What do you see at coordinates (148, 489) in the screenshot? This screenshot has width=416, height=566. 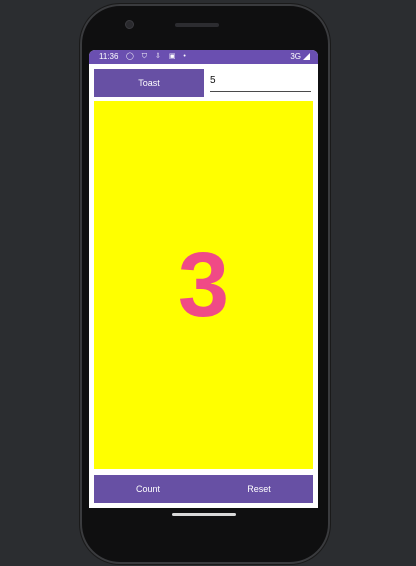 I see `count-button: Count` at bounding box center [148, 489].